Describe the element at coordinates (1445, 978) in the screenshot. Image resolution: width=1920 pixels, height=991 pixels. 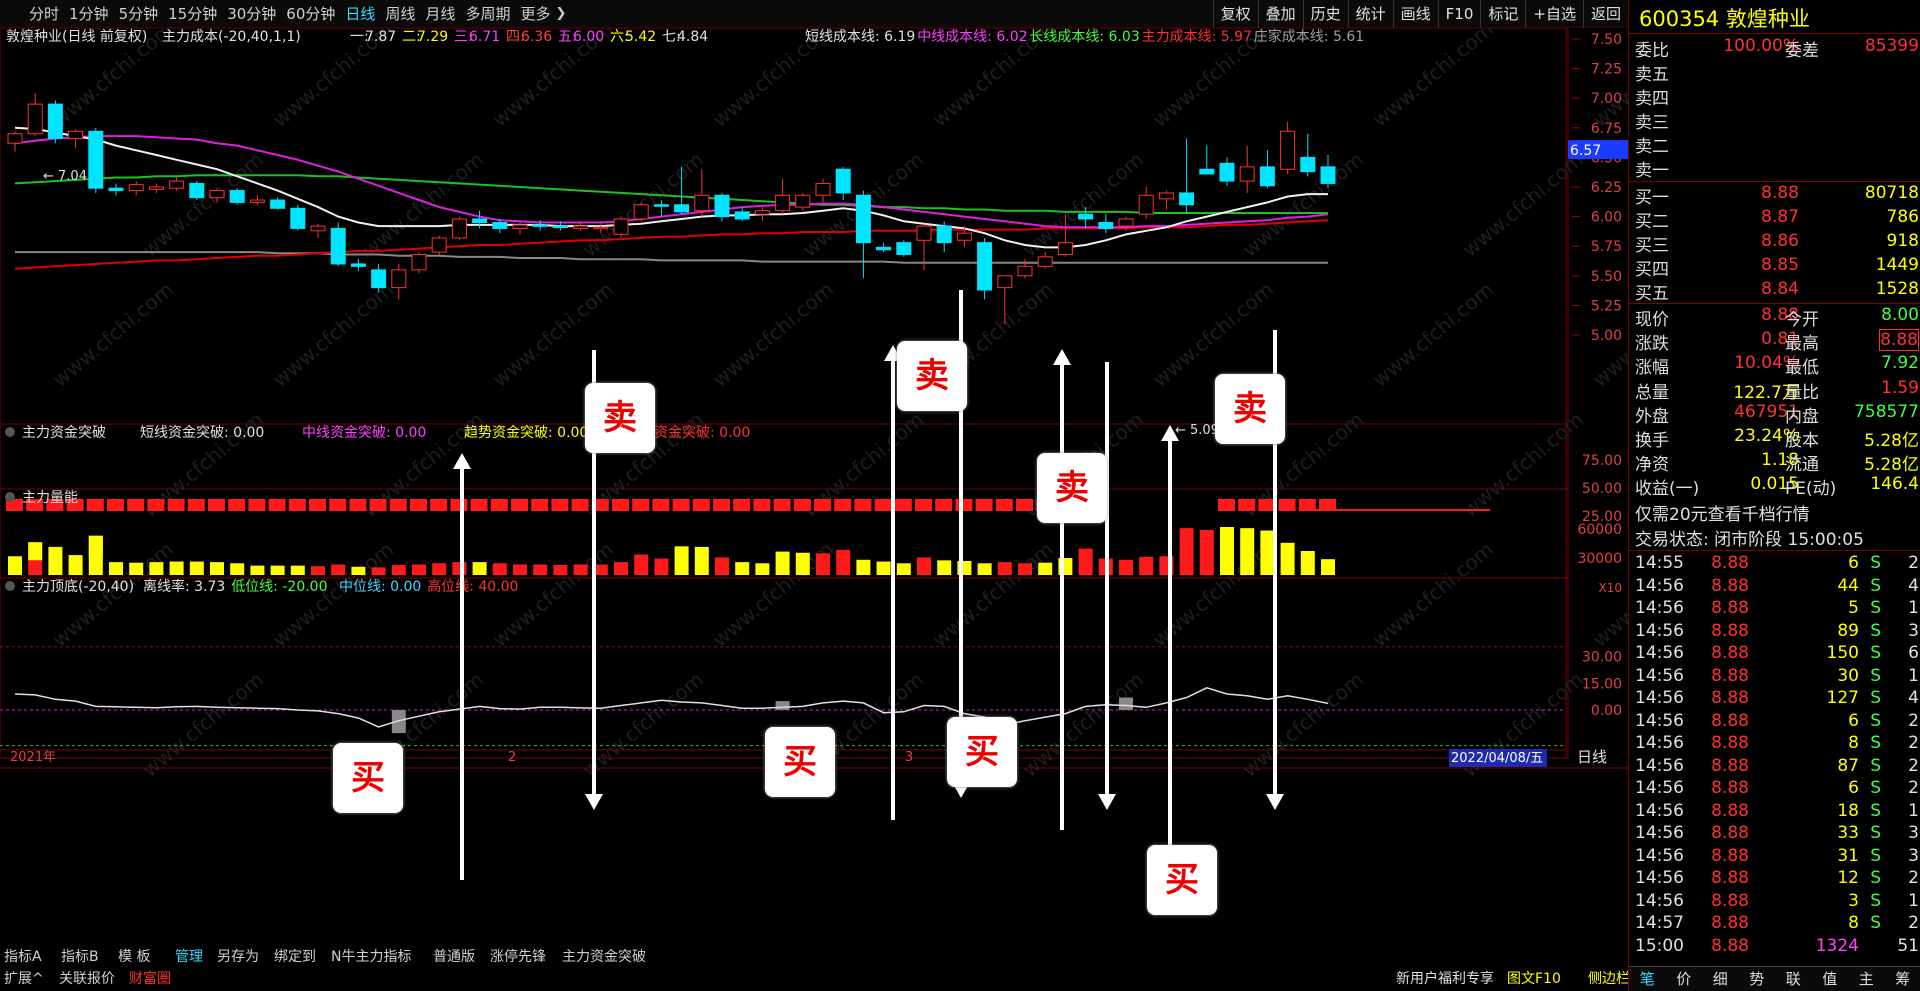
I see `bottom-right-link: 新用户福利专享` at that location.